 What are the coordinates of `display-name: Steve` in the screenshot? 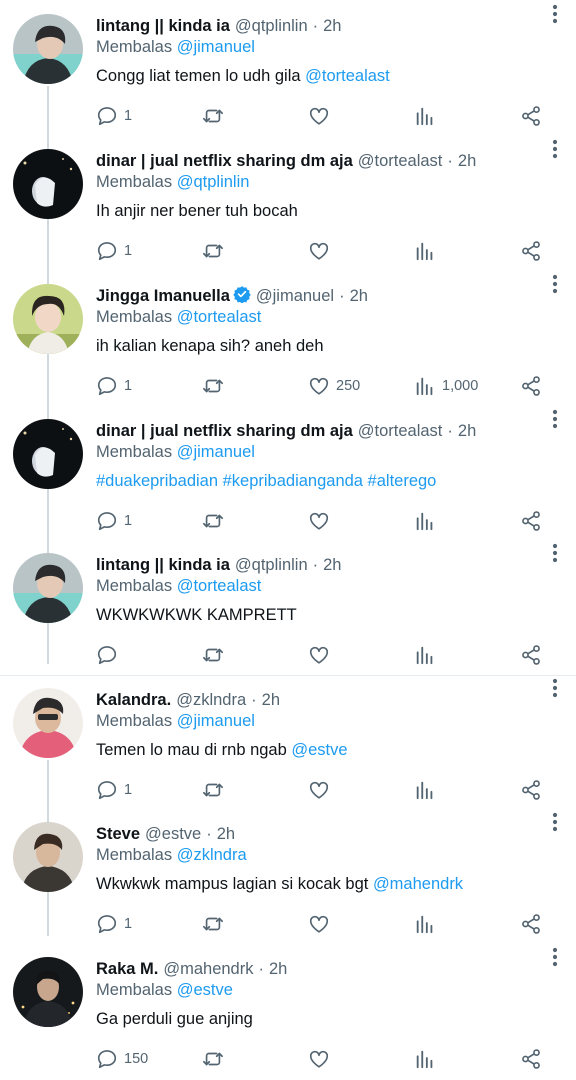 It's located at (118, 834).